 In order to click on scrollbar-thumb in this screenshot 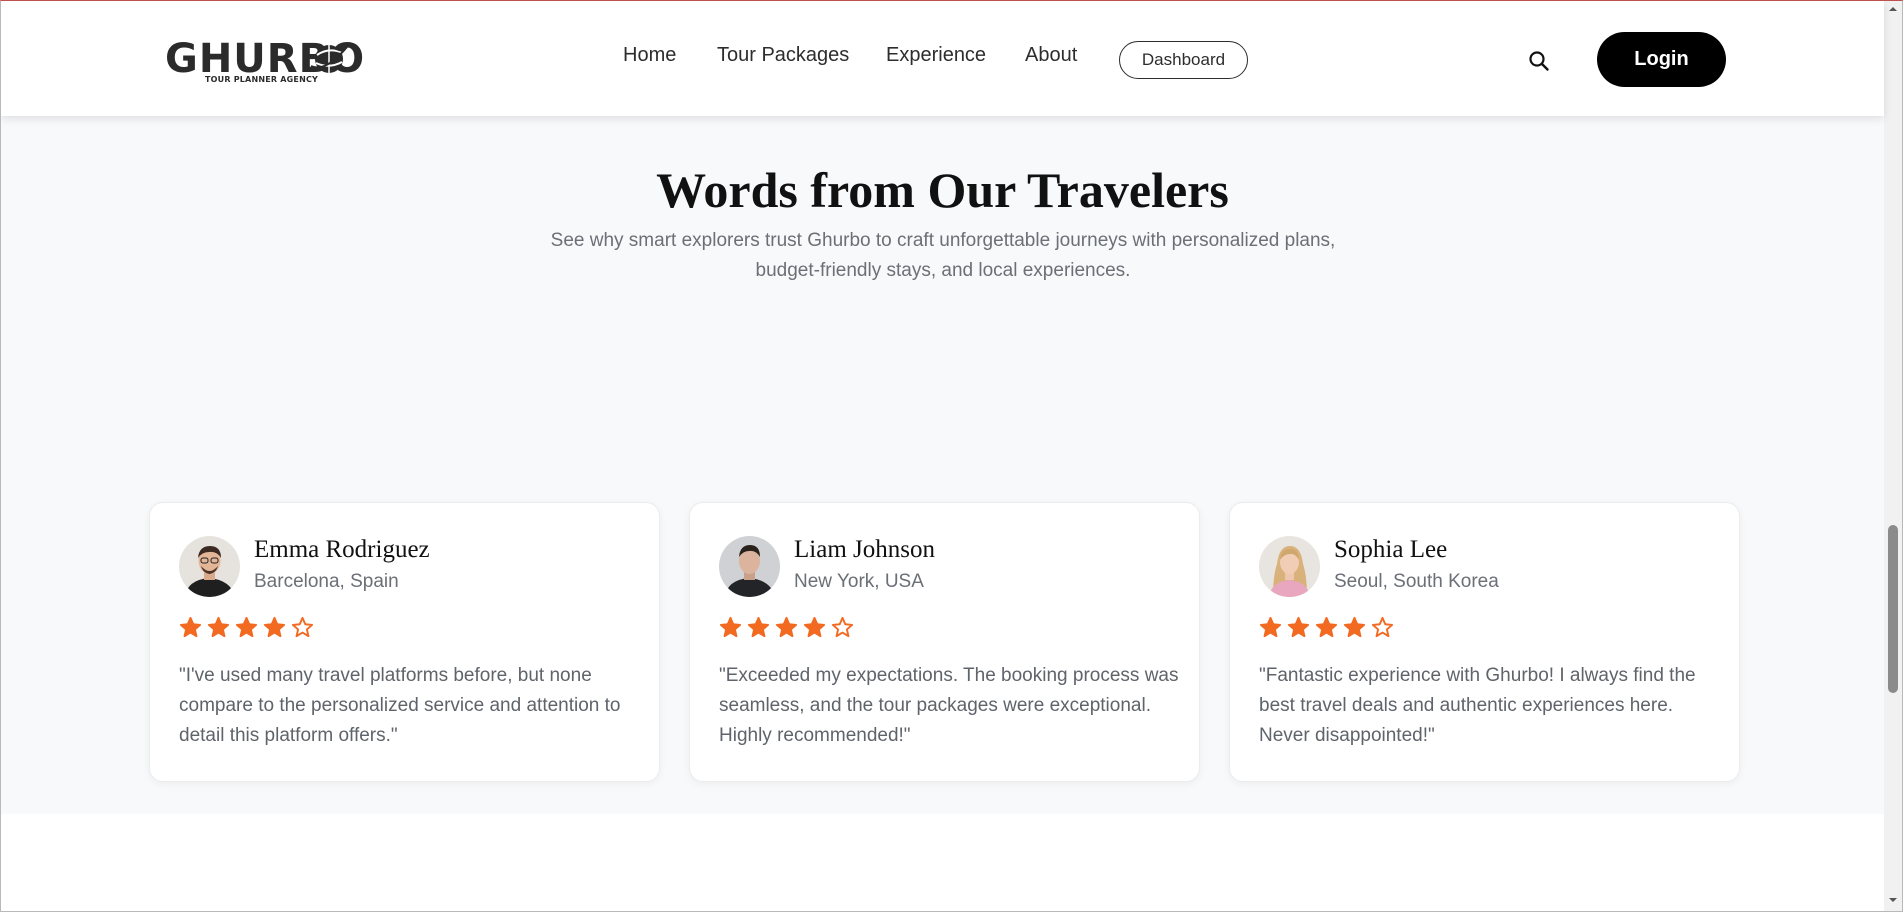, I will do `click(1893, 609)`.